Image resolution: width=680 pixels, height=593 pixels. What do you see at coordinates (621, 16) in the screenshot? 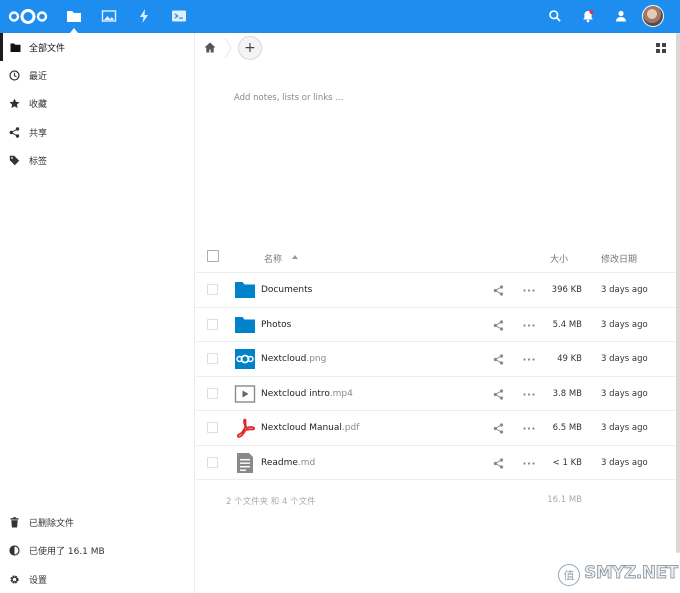
I see `contacts-icon` at bounding box center [621, 16].